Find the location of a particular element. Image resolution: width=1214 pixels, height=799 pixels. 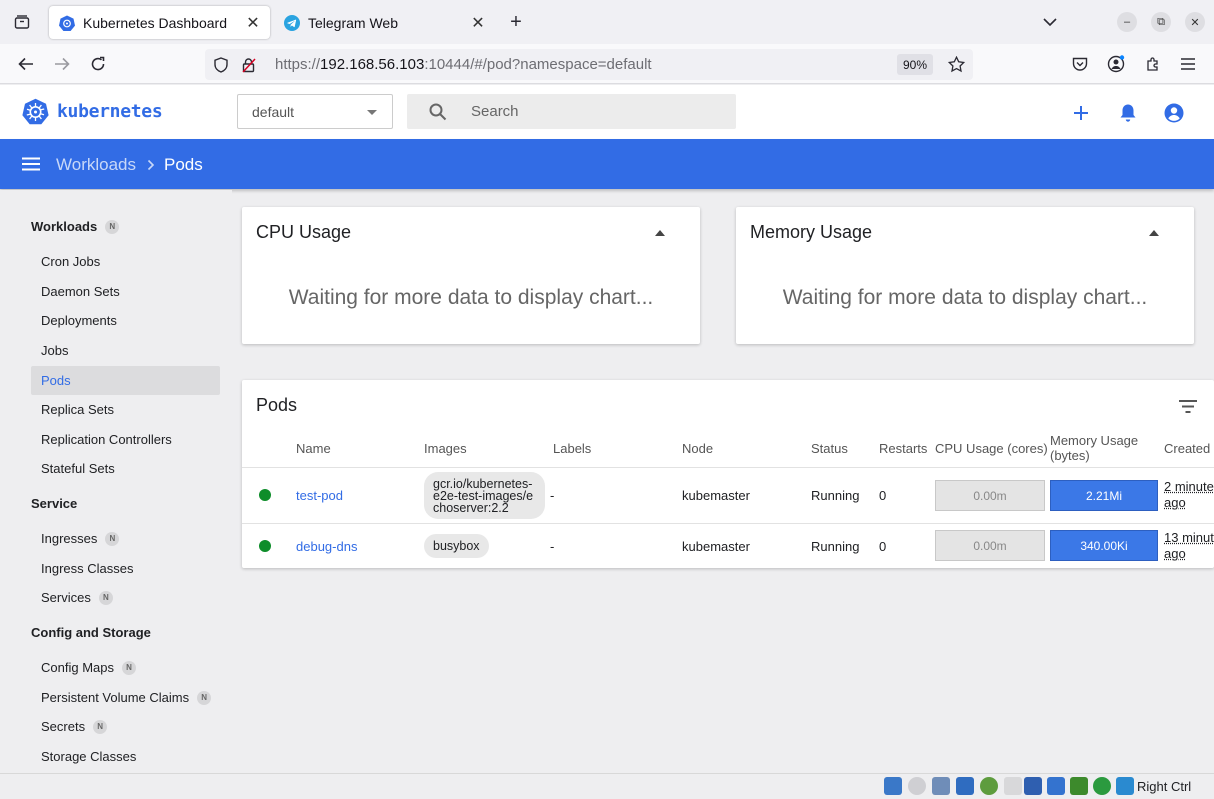

column-header-node: Node is located at coordinates (697, 448).